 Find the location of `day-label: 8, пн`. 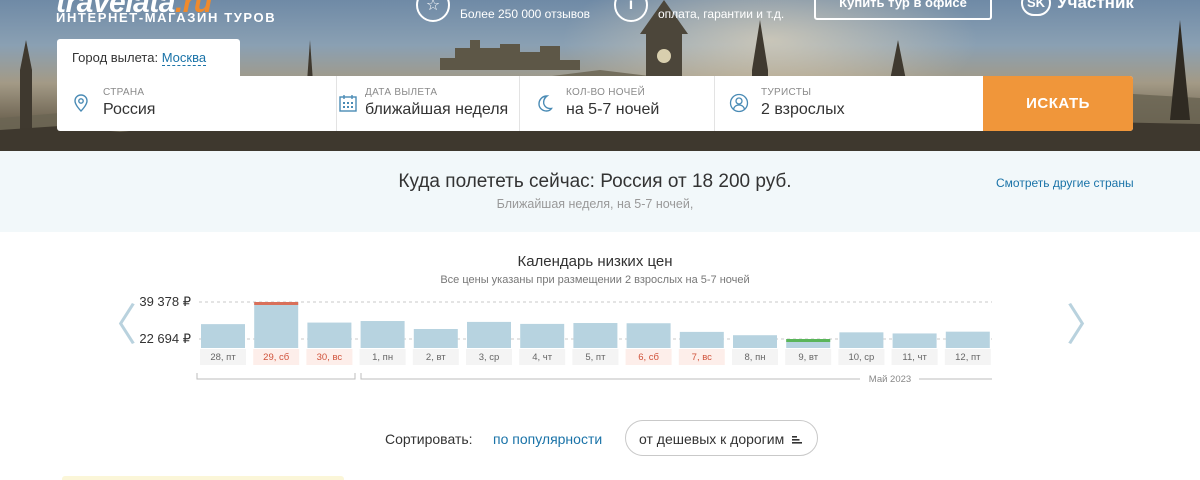

day-label: 8, пн is located at coordinates (755, 357).